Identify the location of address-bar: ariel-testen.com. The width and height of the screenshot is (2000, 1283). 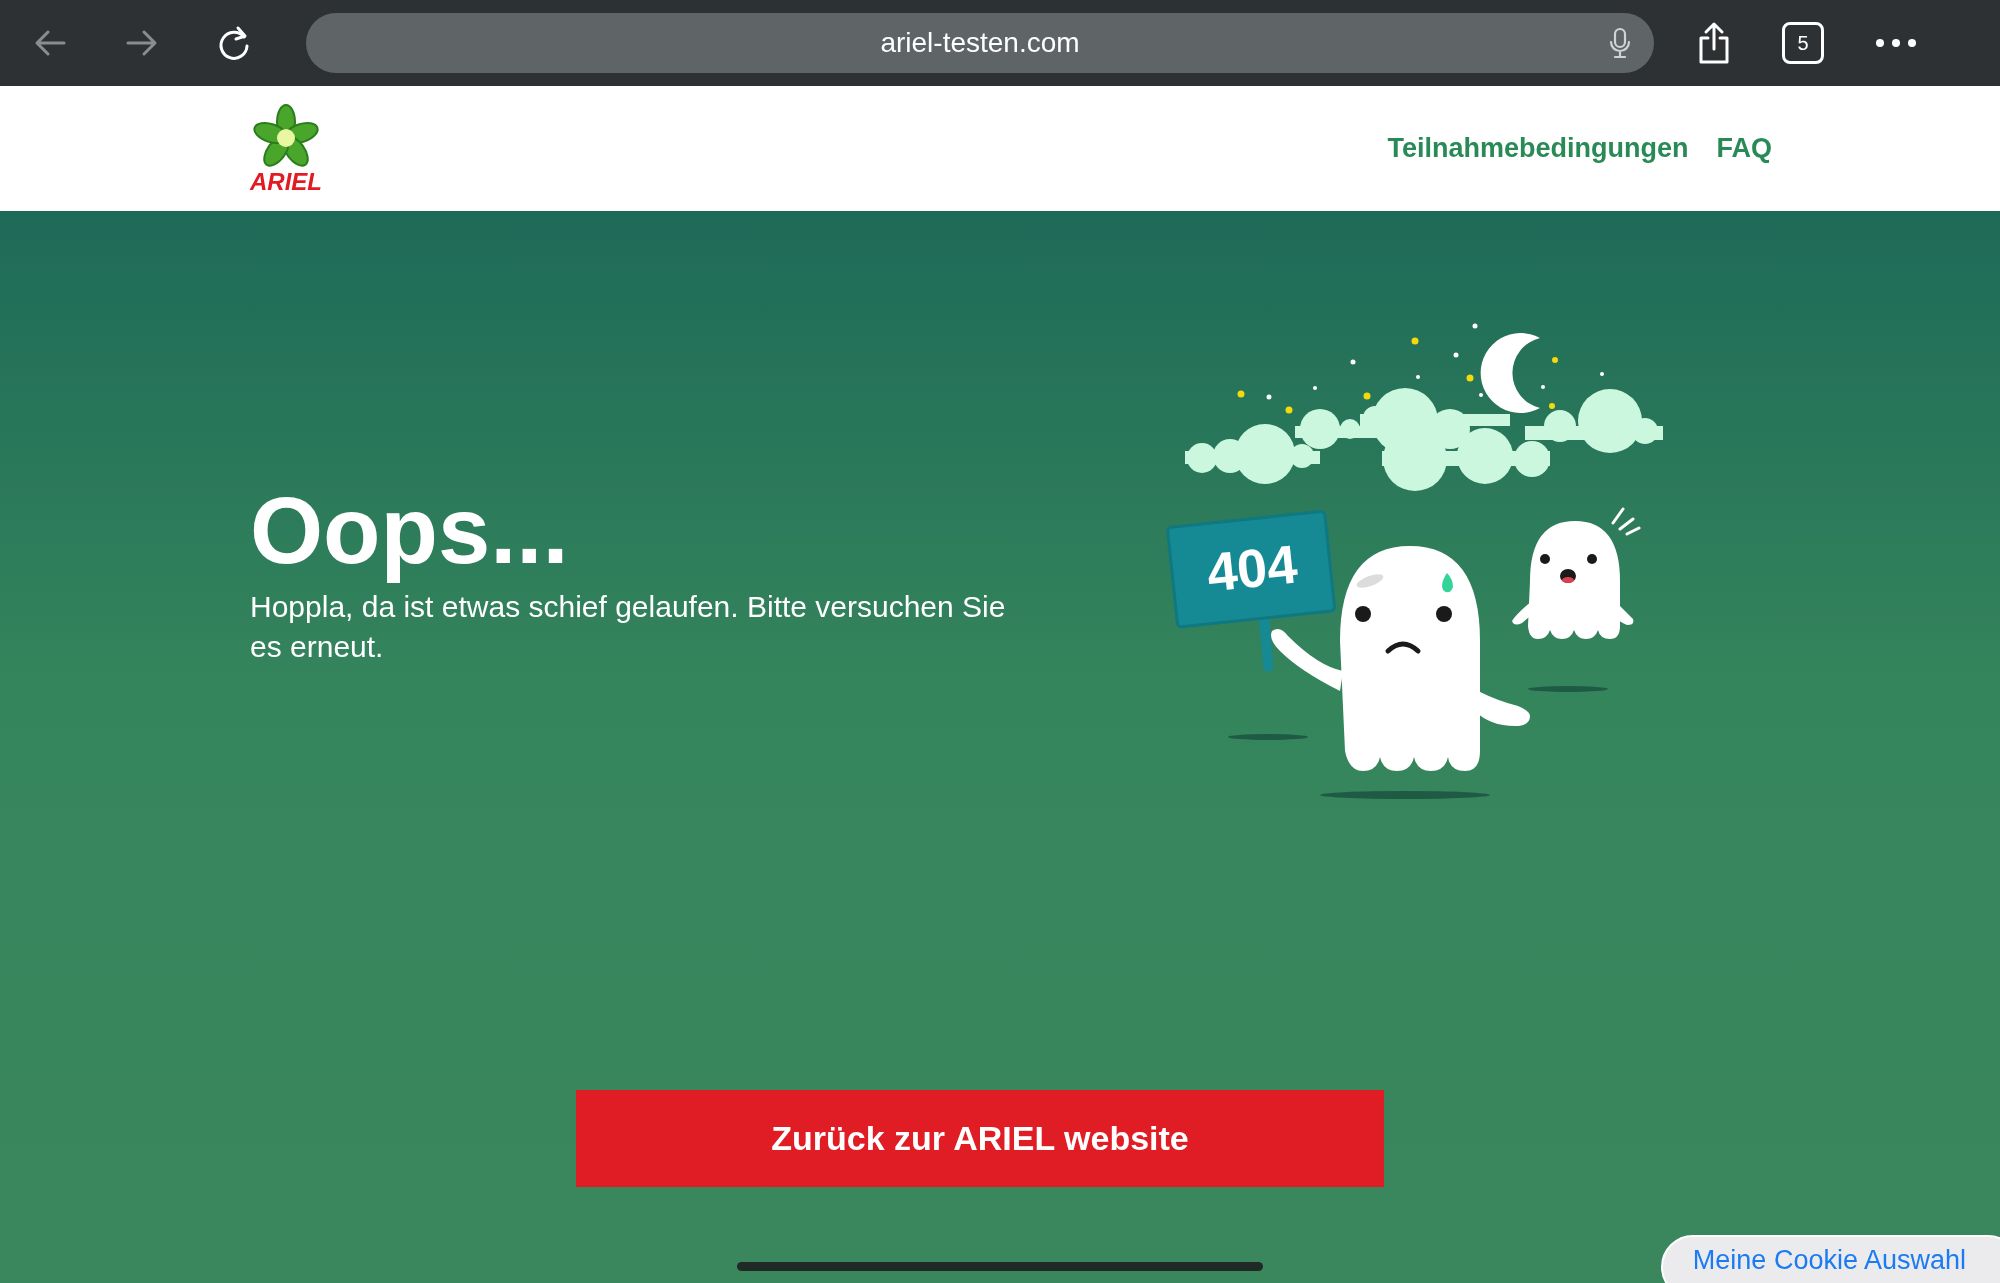
(980, 43).